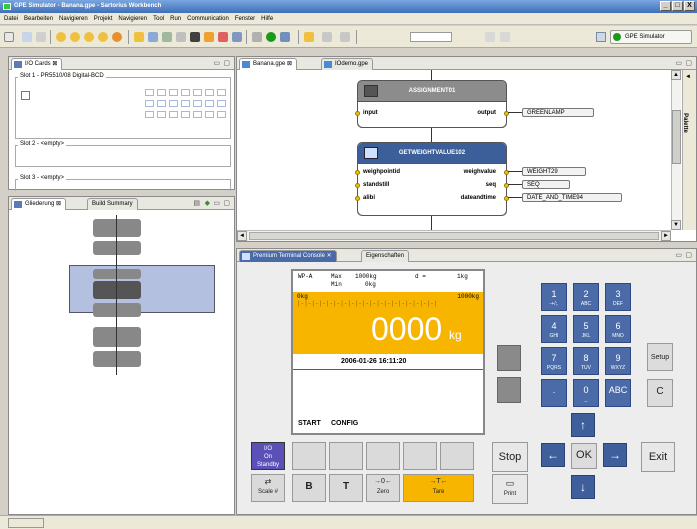 This screenshot has height=529, width=697. Describe the element at coordinates (584, 456) in the screenshot. I see `ok-button: OK` at that location.